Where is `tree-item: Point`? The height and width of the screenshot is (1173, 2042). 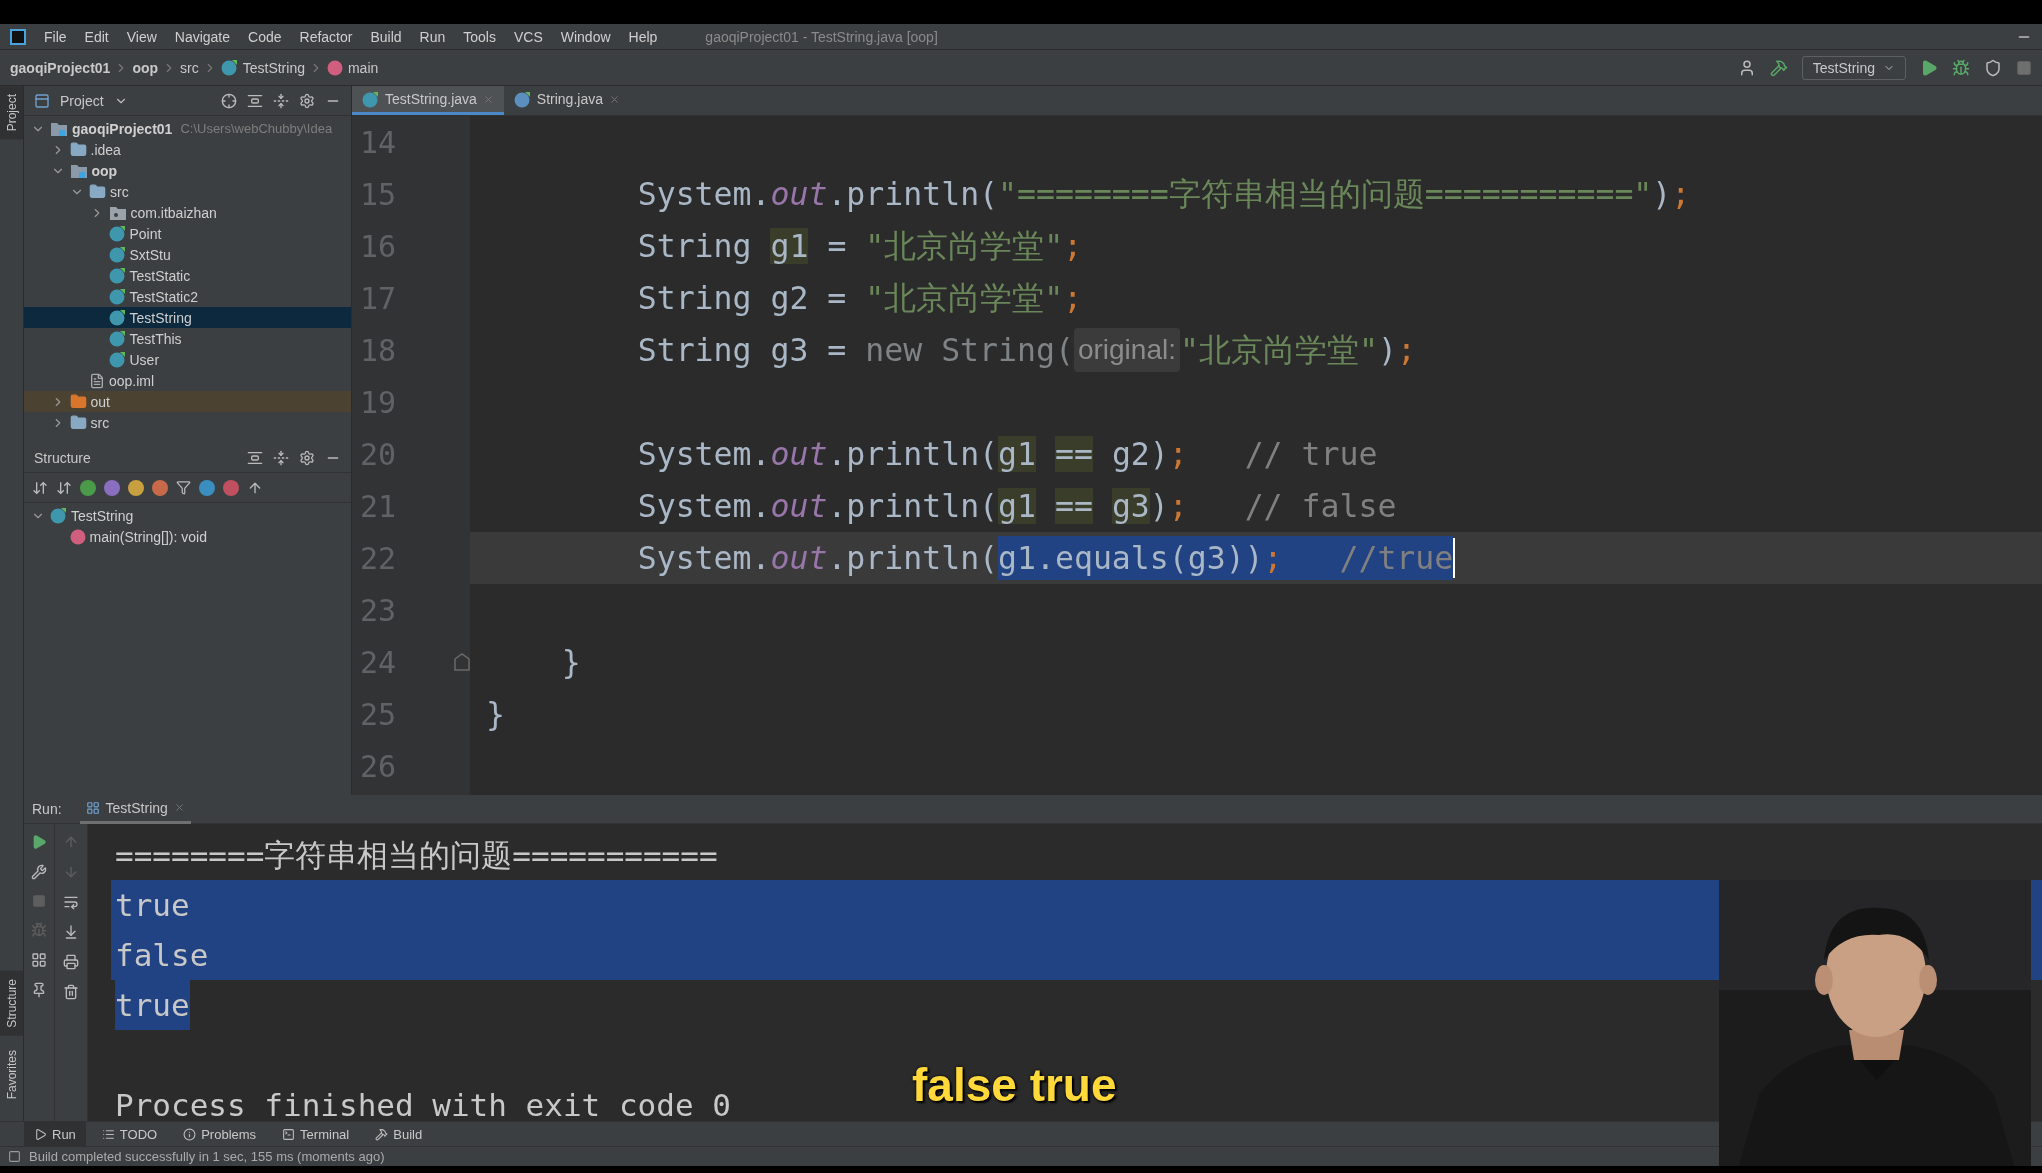 tree-item: Point is located at coordinates (187, 233).